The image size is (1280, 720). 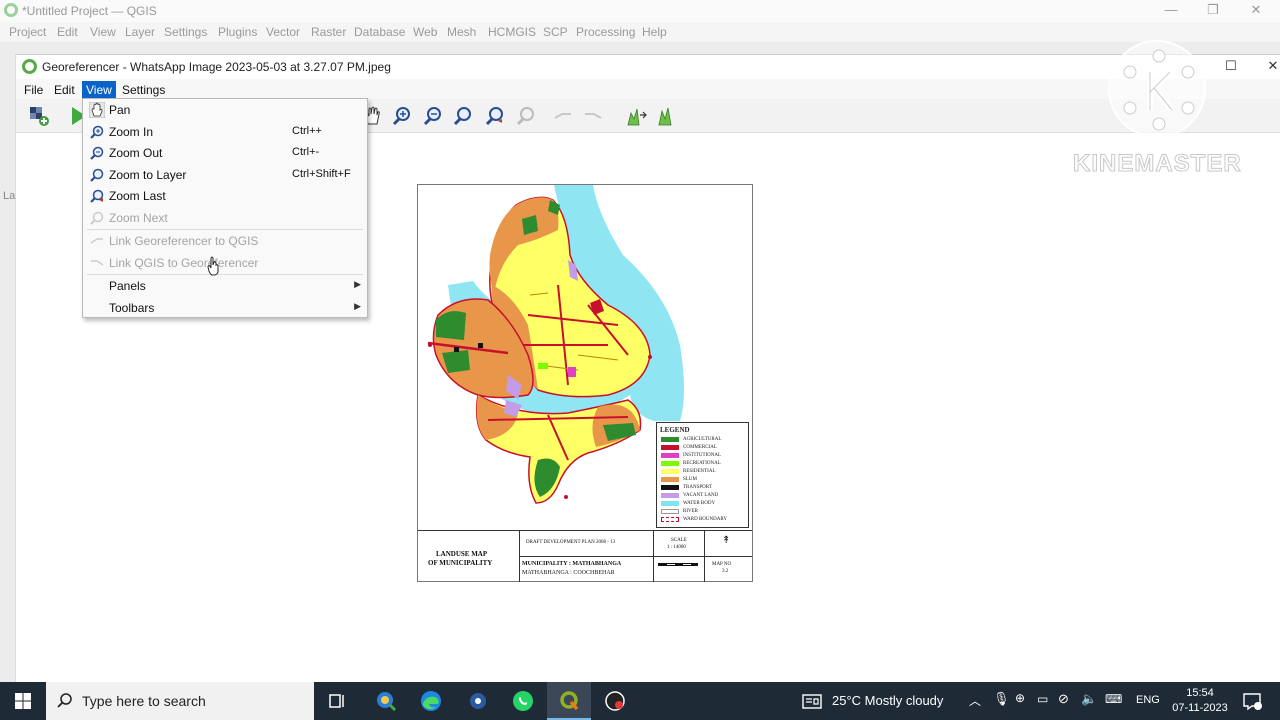 I want to click on taskbar-search-box: Type here to search, so click(x=180, y=701).